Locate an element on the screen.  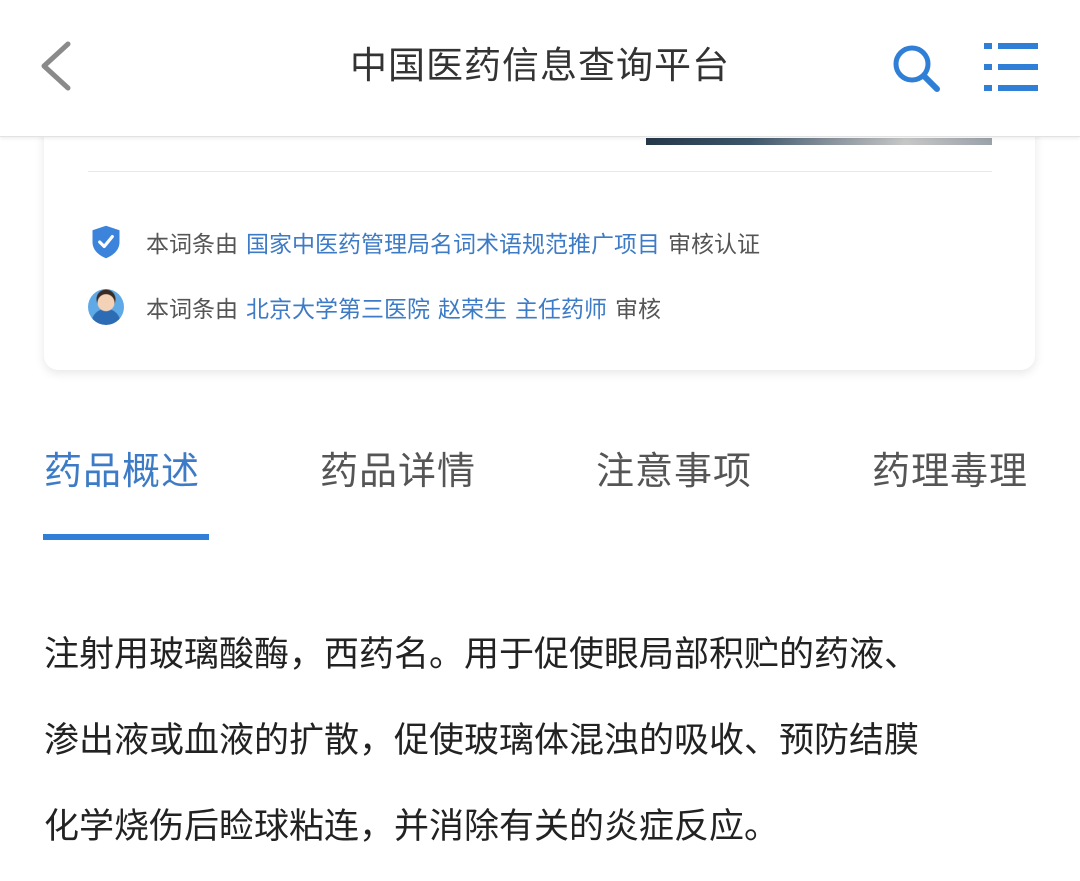
search-button is located at coordinates (916, 68).